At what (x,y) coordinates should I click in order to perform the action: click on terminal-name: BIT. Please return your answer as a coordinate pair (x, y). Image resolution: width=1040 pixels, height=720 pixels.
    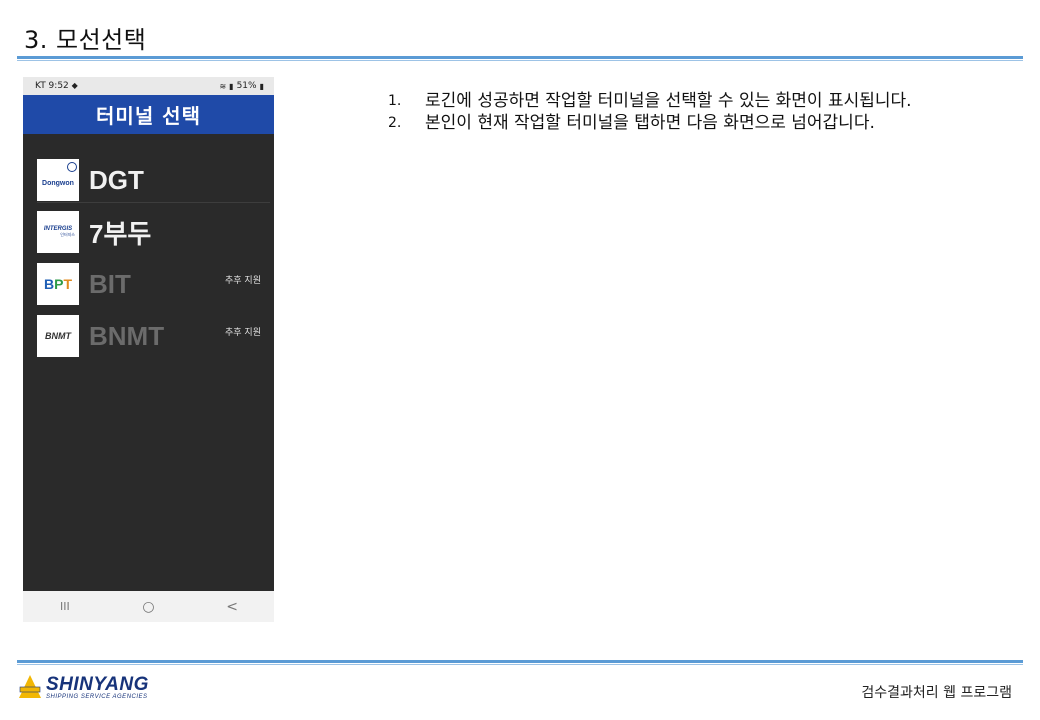
    Looking at the image, I should click on (110, 283).